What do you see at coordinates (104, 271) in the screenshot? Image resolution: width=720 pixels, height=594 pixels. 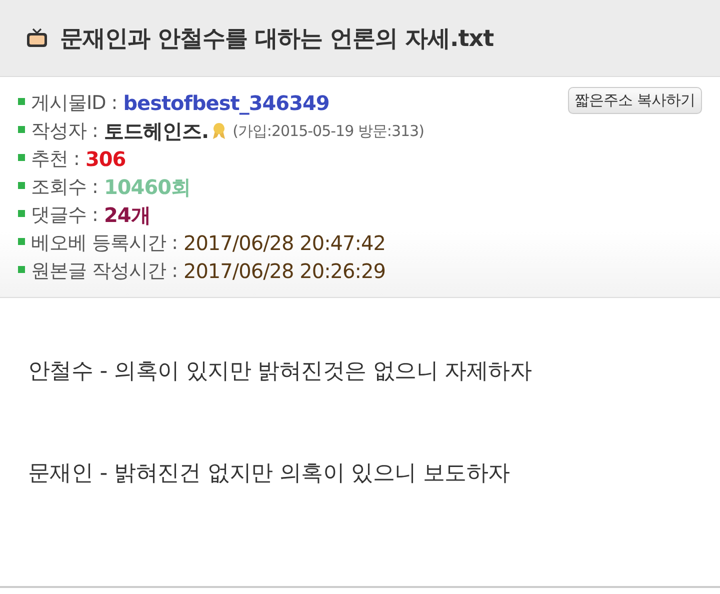 I see `info-label: 원본글 작성시간 :` at bounding box center [104, 271].